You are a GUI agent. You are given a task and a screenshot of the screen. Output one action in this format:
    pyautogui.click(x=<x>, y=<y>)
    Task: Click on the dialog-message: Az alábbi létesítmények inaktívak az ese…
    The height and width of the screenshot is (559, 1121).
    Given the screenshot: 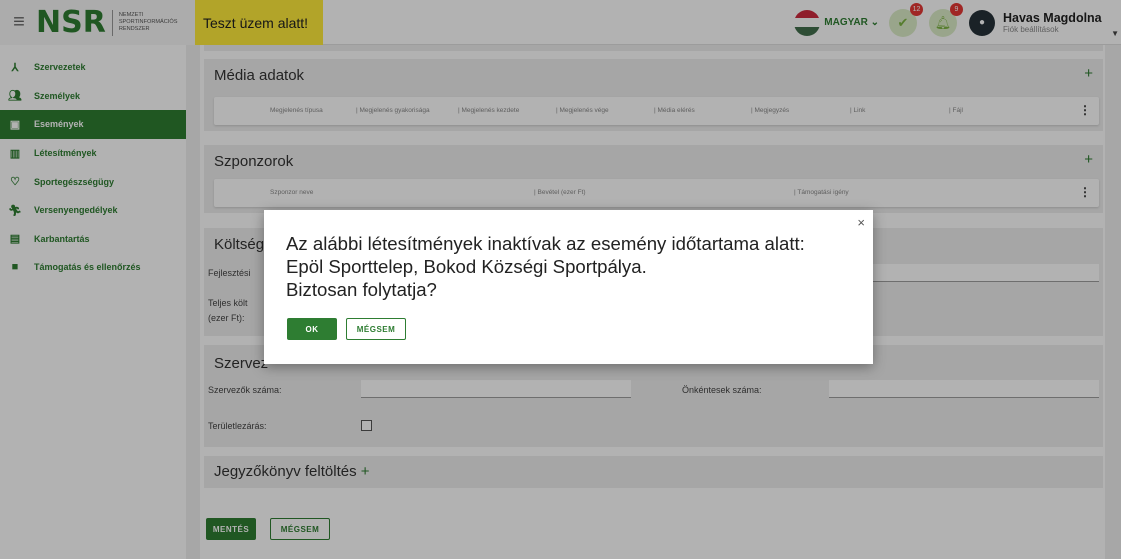 What is the action you would take?
    pyautogui.click(x=576, y=266)
    